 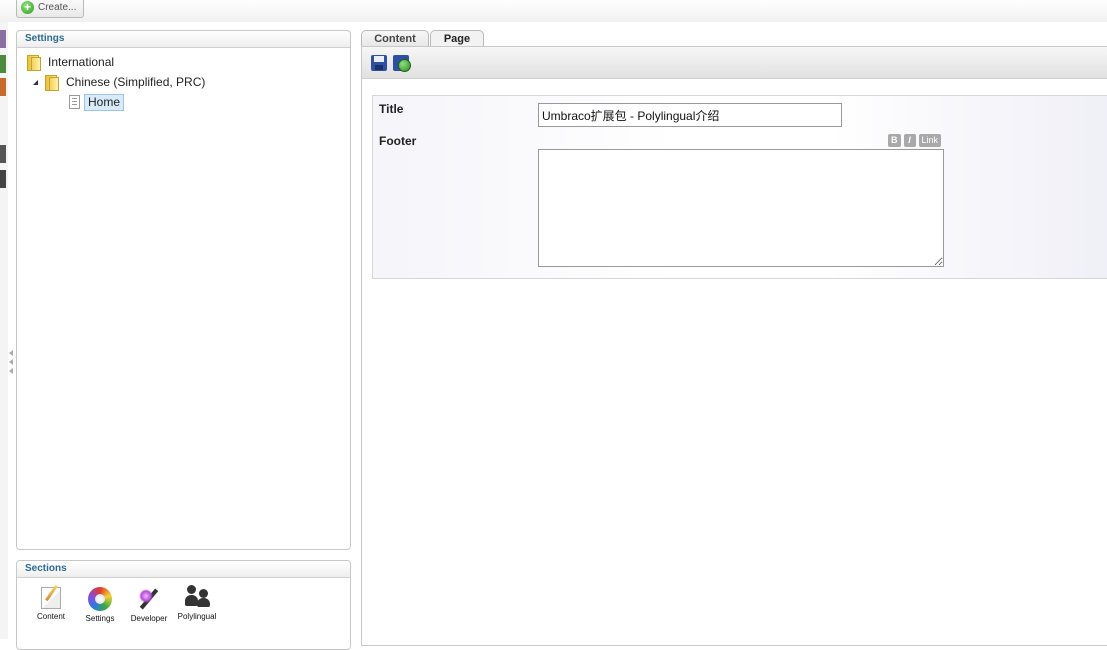 What do you see at coordinates (930, 140) in the screenshot?
I see `link-button: Link` at bounding box center [930, 140].